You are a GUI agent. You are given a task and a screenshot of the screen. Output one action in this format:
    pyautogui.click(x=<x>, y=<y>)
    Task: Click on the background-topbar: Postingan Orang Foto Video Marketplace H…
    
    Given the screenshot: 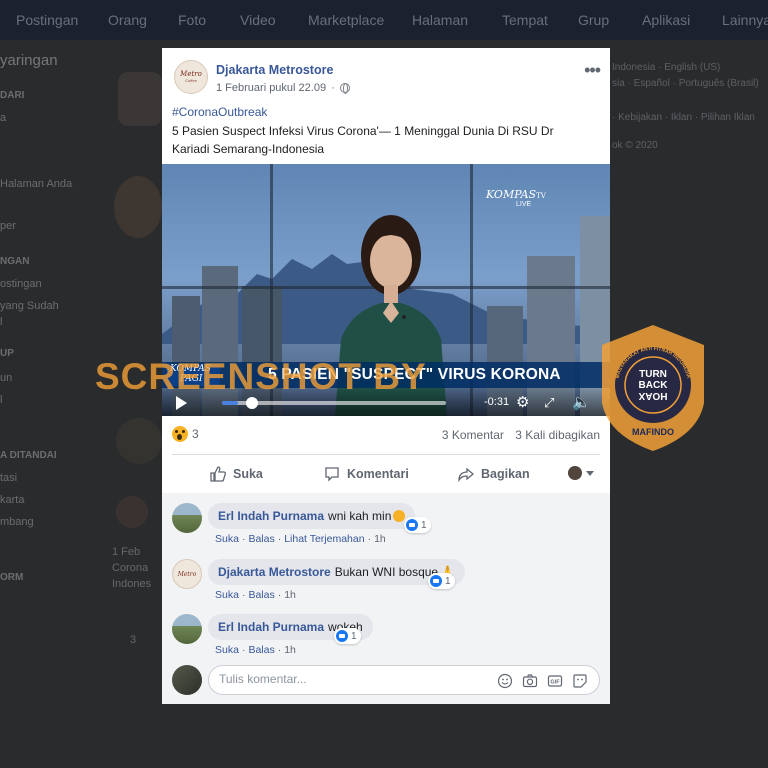 What is the action you would take?
    pyautogui.click(x=384, y=20)
    